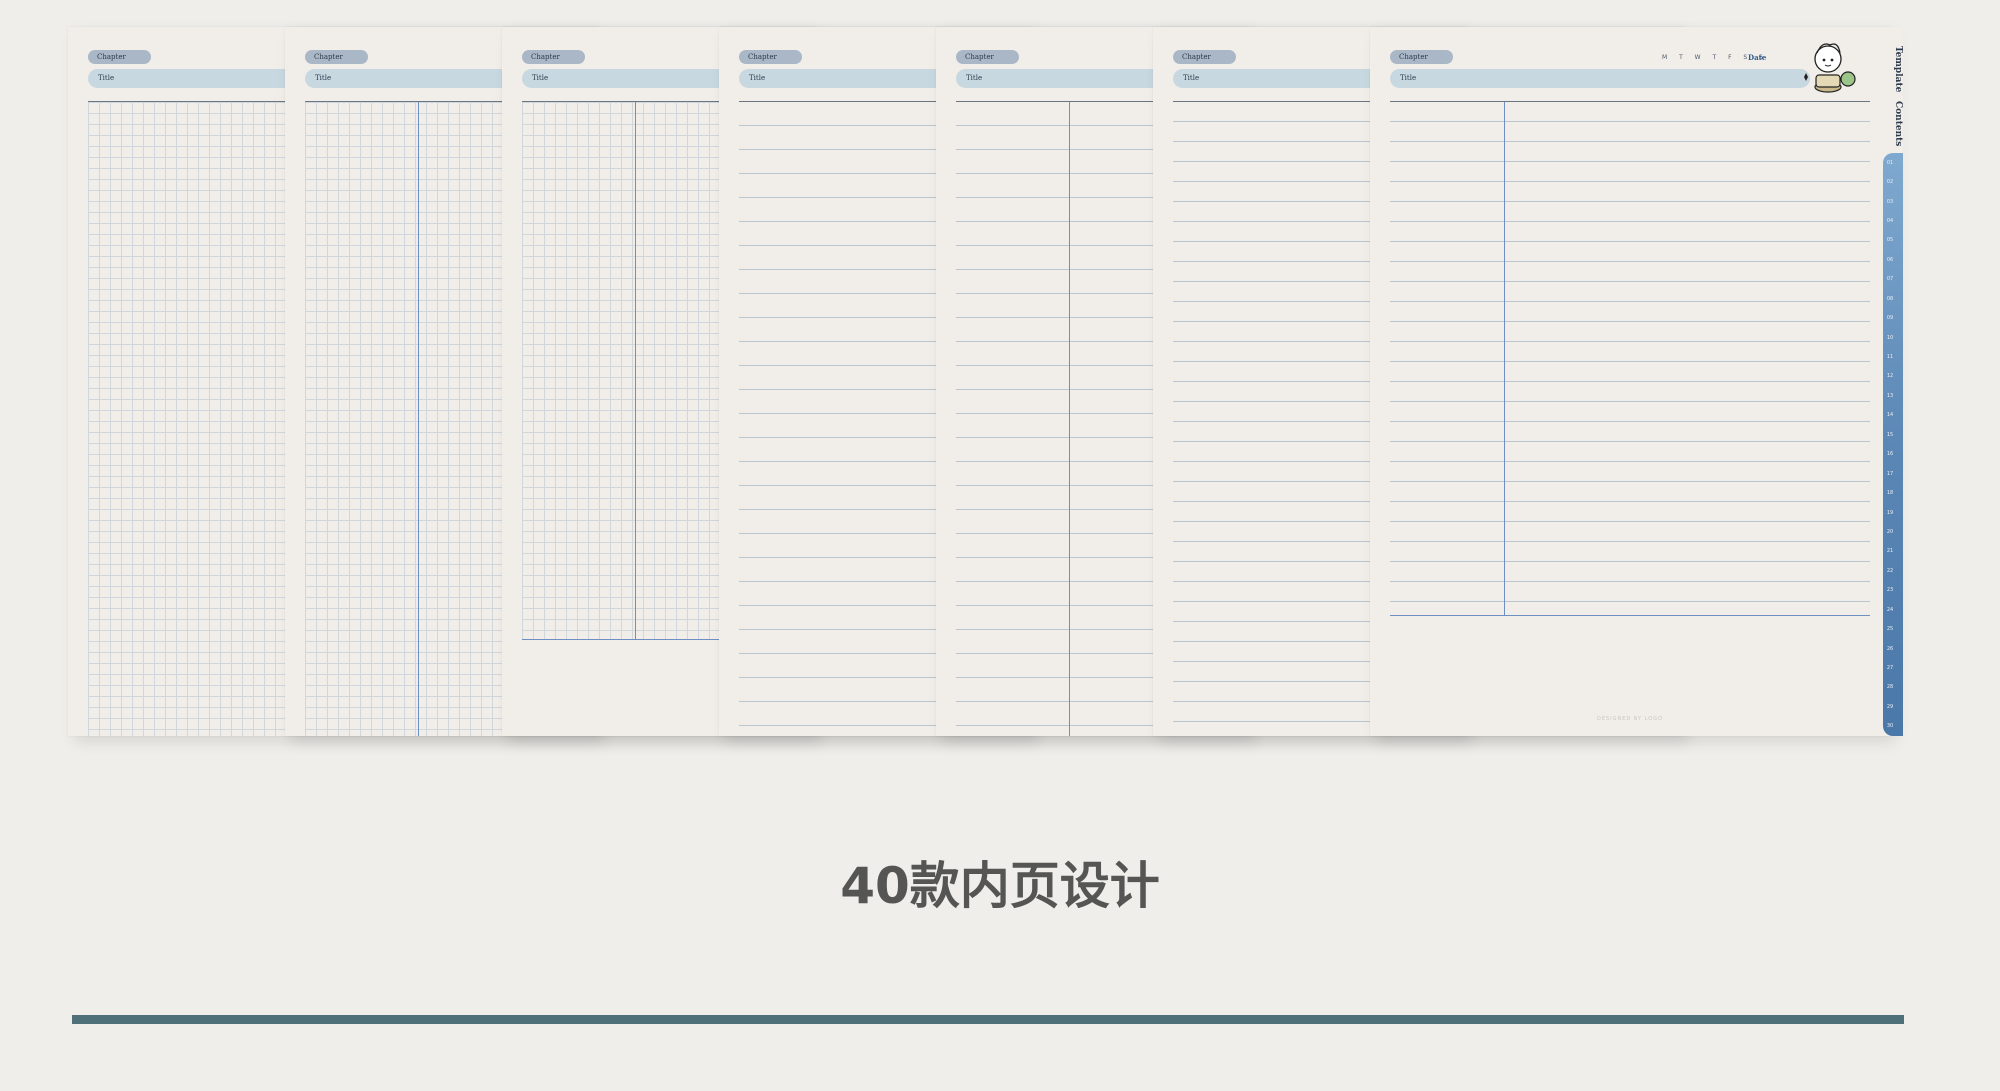  I want to click on tab-template: Template, so click(1893, 69).